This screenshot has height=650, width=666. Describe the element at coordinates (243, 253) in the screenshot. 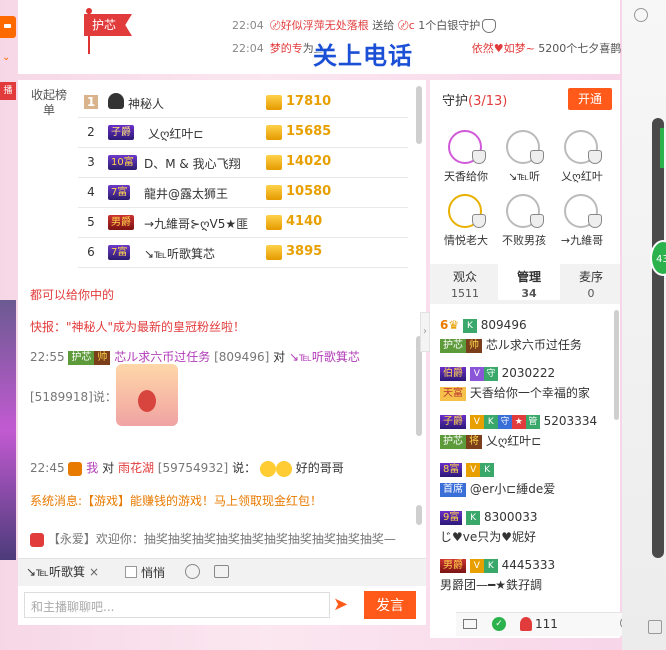

I see `rank-row: 6 7富 ↘℡听歌箕芯 3895` at that location.